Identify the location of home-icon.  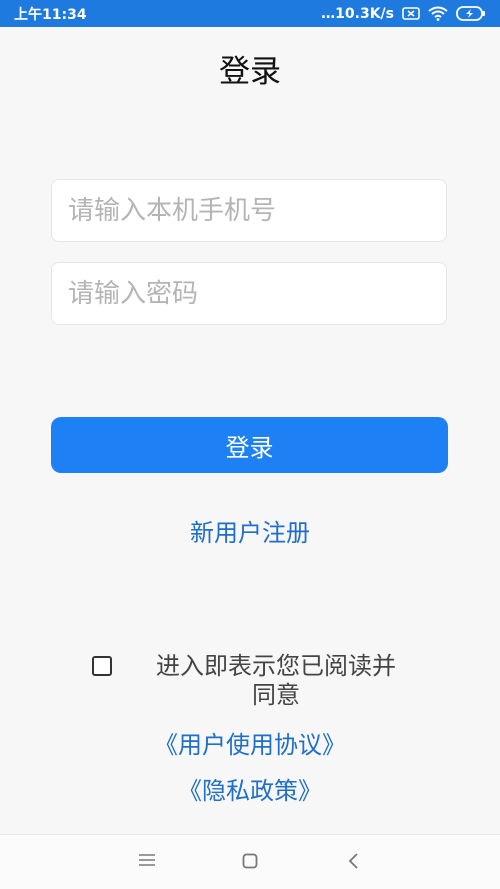
(250, 861).